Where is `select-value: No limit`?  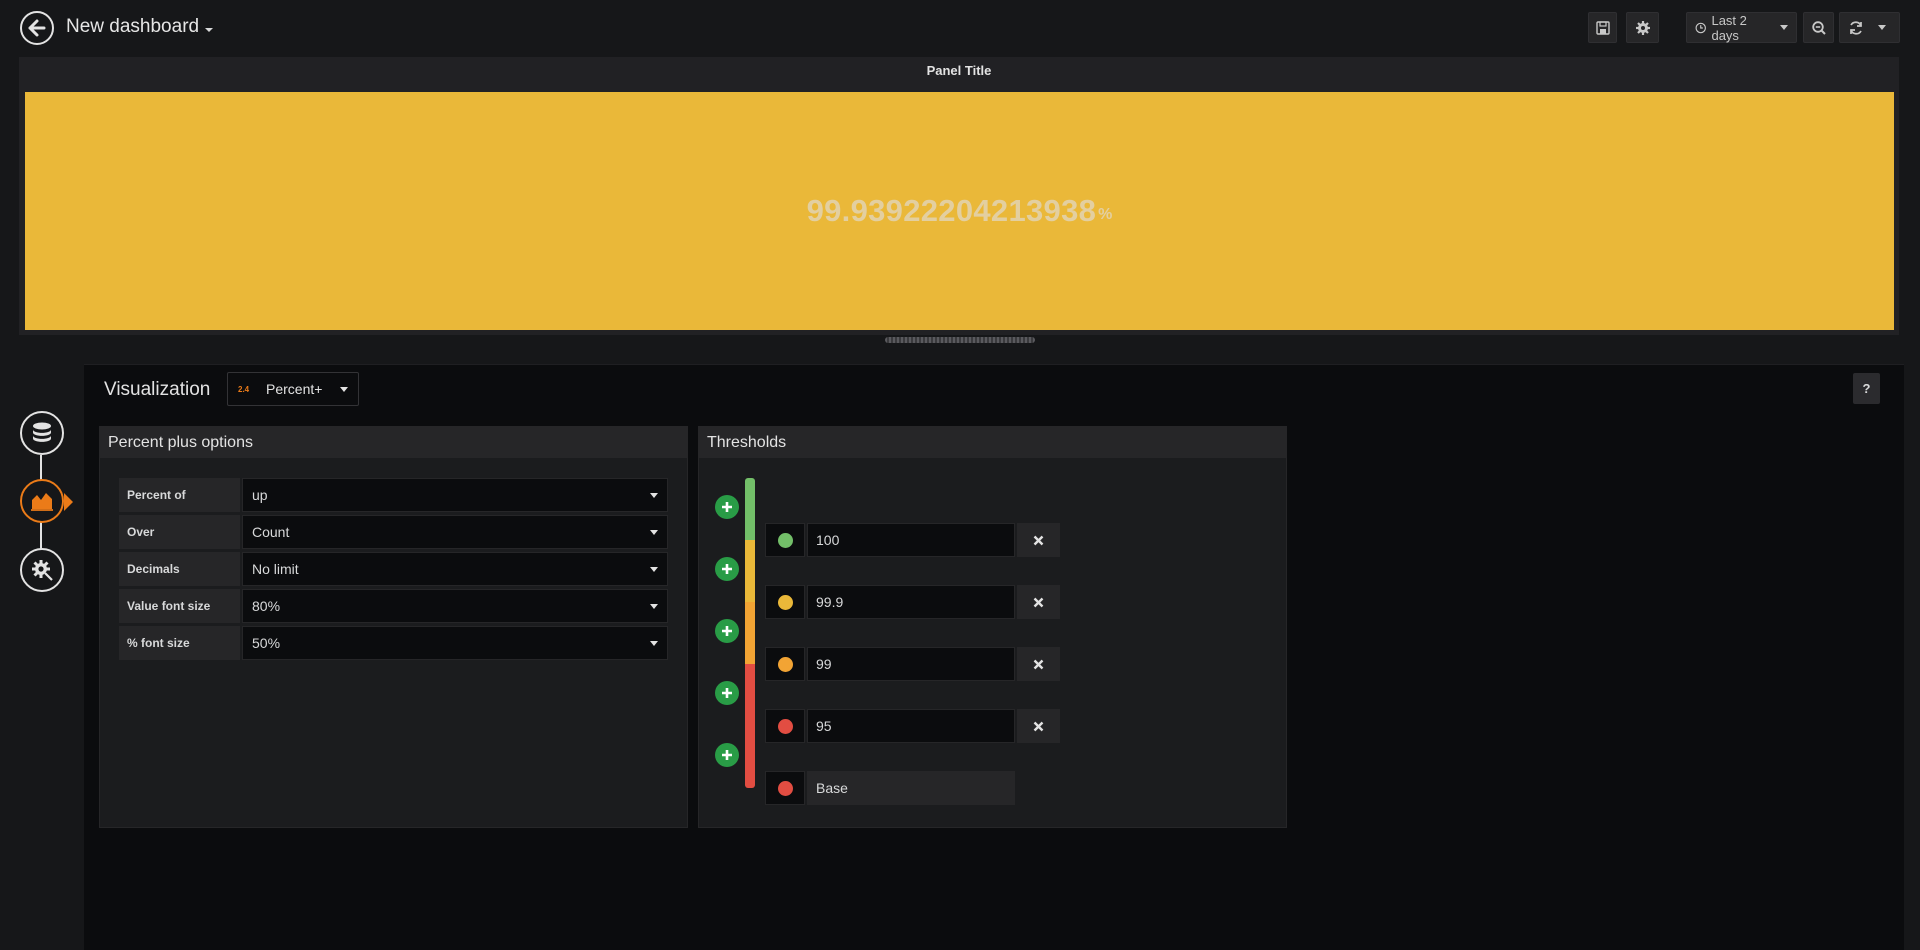
select-value: No limit is located at coordinates (275, 569).